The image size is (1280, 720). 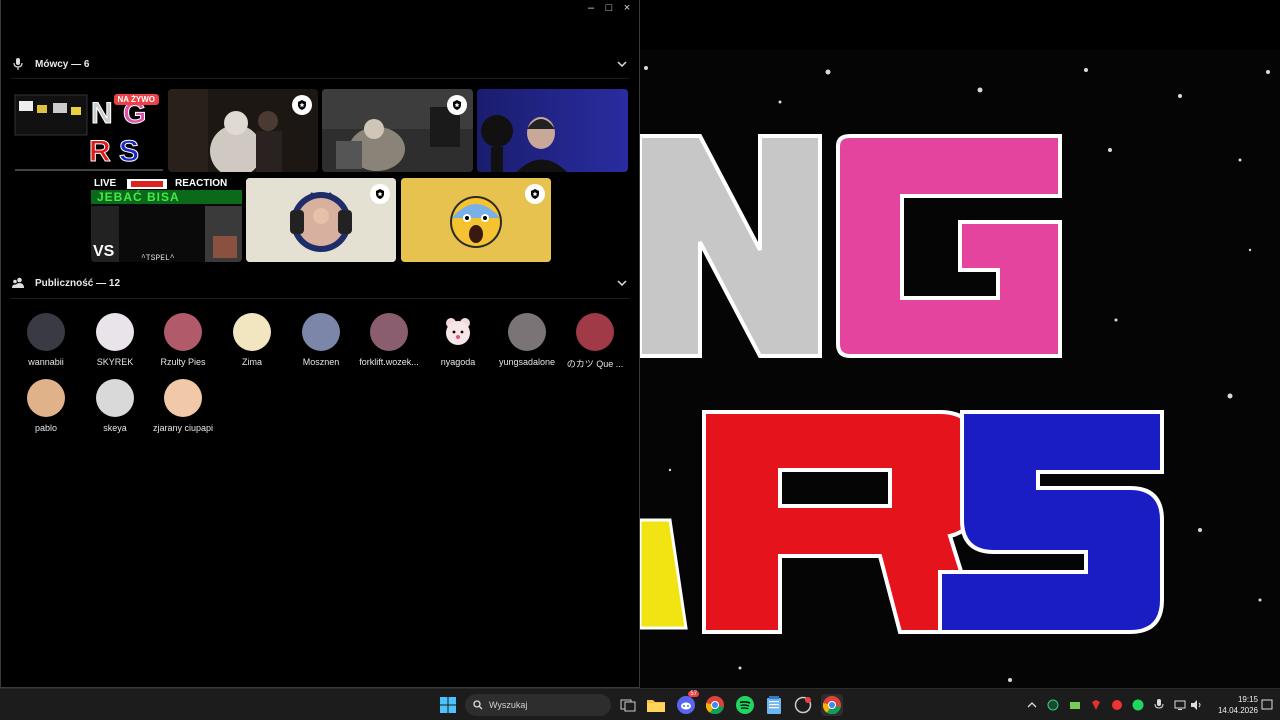 I want to click on audience-member: yungsadalone, so click(x=527, y=340).